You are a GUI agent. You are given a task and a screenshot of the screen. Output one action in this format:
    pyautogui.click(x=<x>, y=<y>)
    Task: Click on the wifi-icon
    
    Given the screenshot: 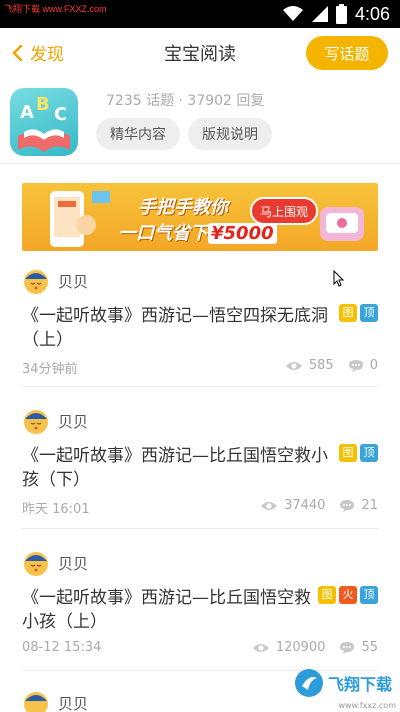 What is the action you would take?
    pyautogui.click(x=292, y=13)
    